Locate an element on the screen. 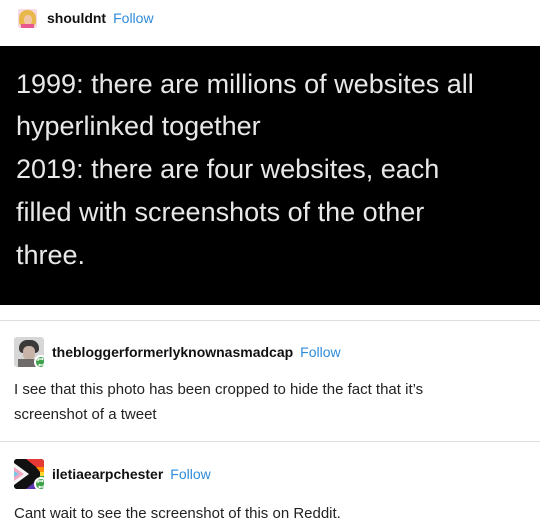 The height and width of the screenshot is (526, 540). reblog-header: thebloggerformerlyknownasmadcap Follow is located at coordinates (177, 352).